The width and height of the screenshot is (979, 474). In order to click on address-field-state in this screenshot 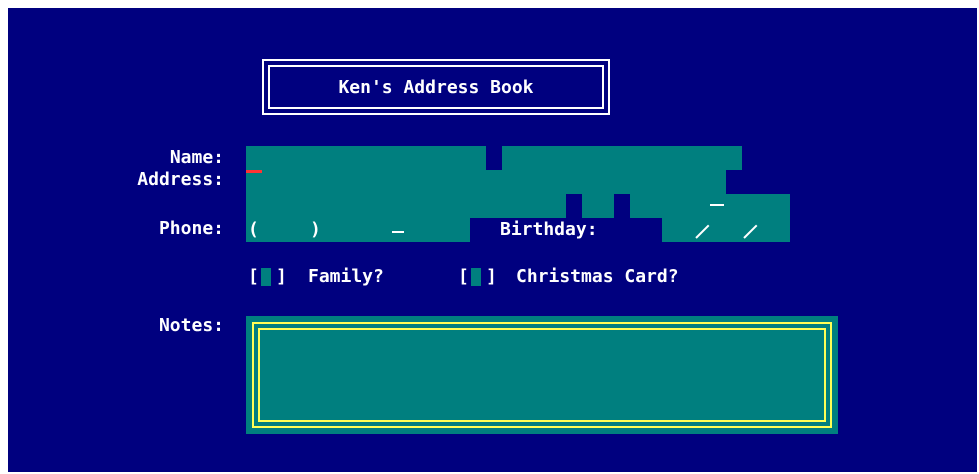, I will do `click(598, 206)`.